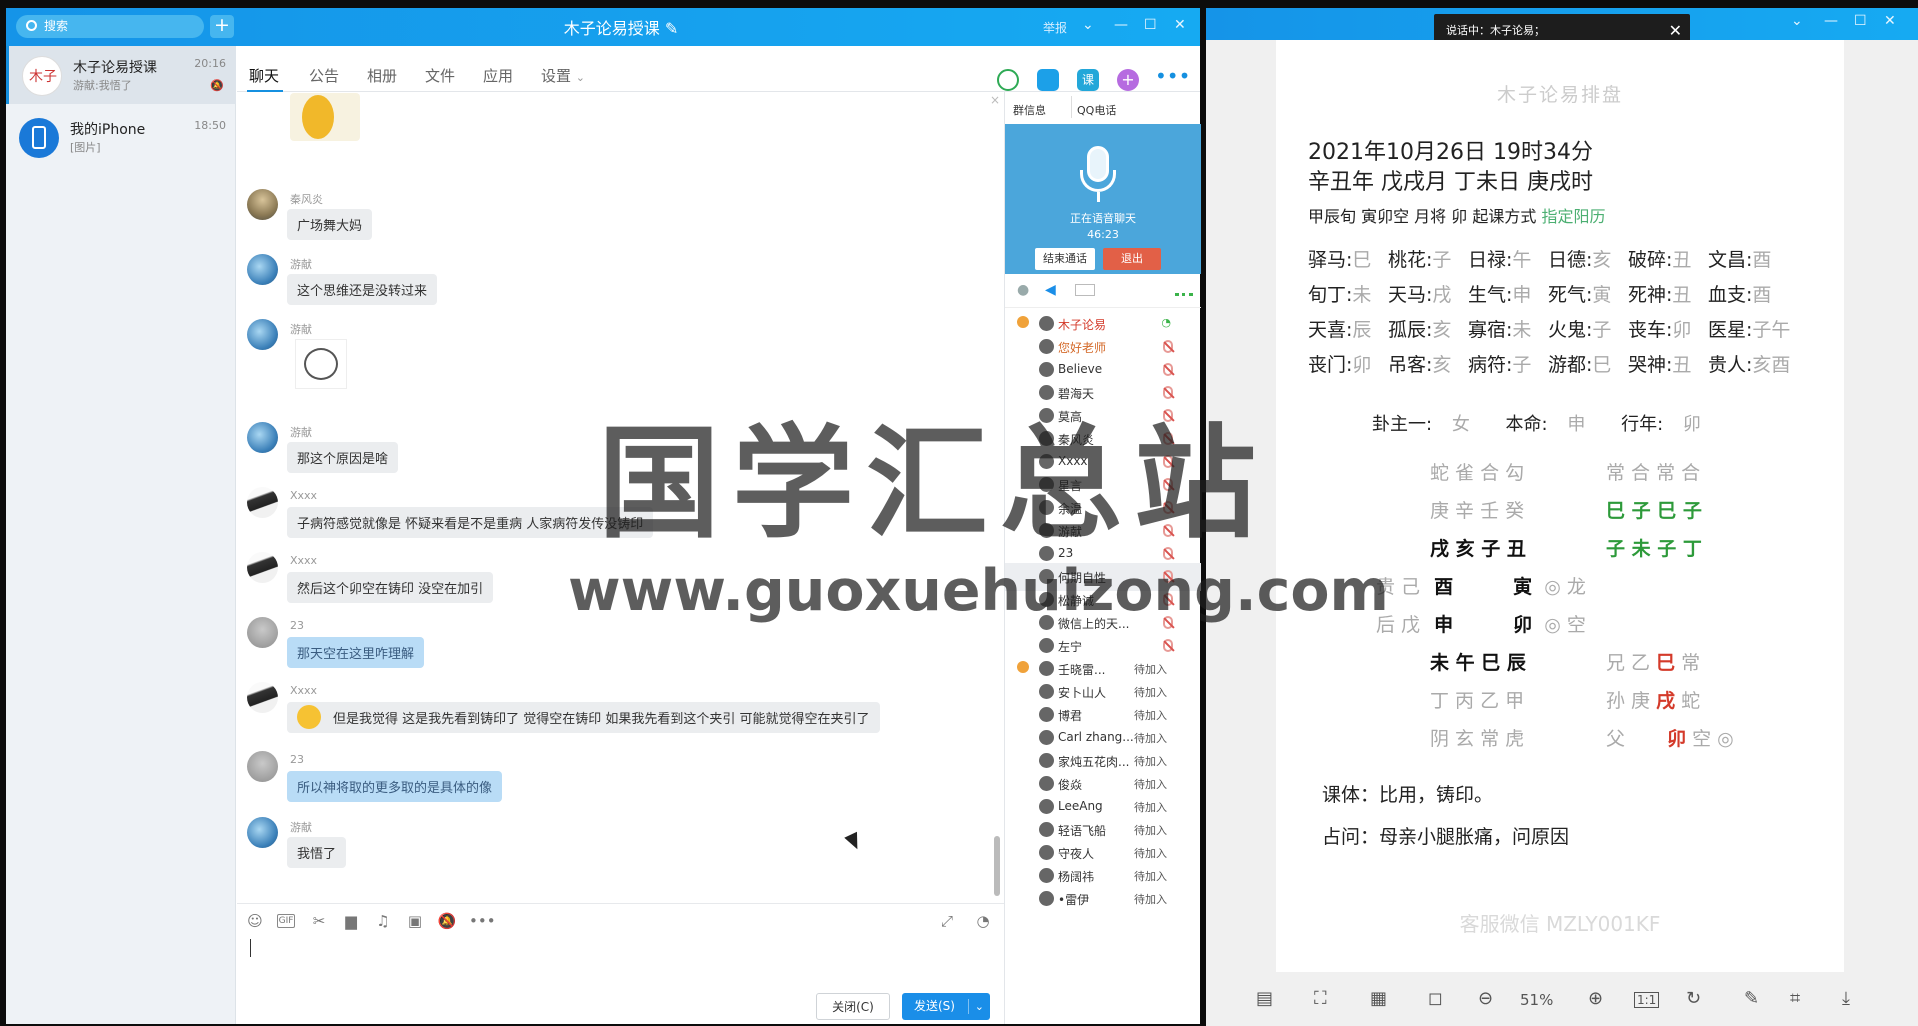 The height and width of the screenshot is (1026, 1918). Describe the element at coordinates (620, 962) in the screenshot. I see `message-input` at that location.